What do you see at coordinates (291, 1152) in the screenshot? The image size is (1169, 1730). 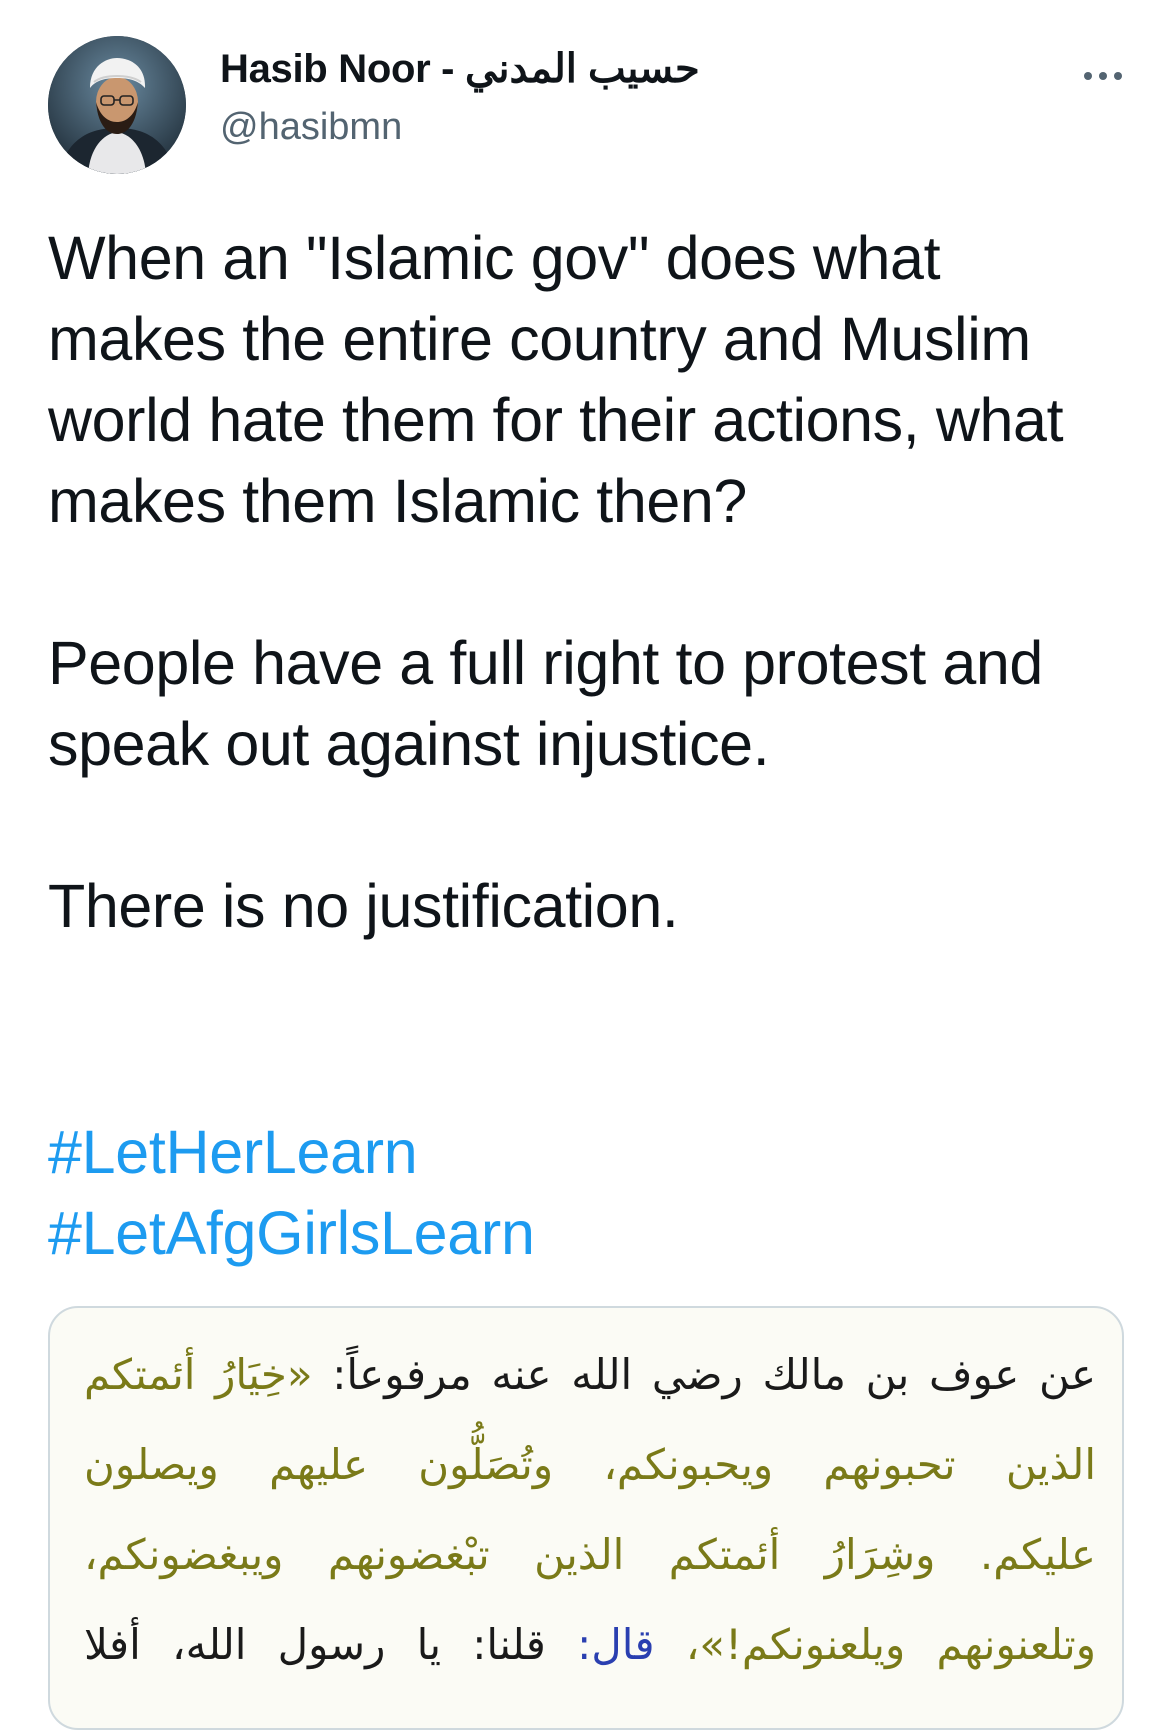 I see `hashtag-link: #LetHerLearn` at bounding box center [291, 1152].